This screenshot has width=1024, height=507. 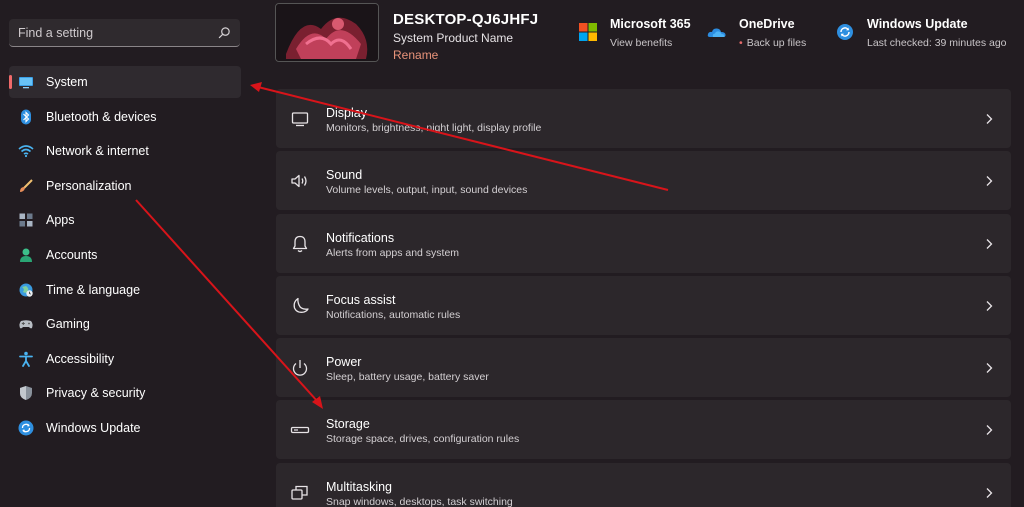 What do you see at coordinates (300, 119) in the screenshot?
I see `display-icon` at bounding box center [300, 119].